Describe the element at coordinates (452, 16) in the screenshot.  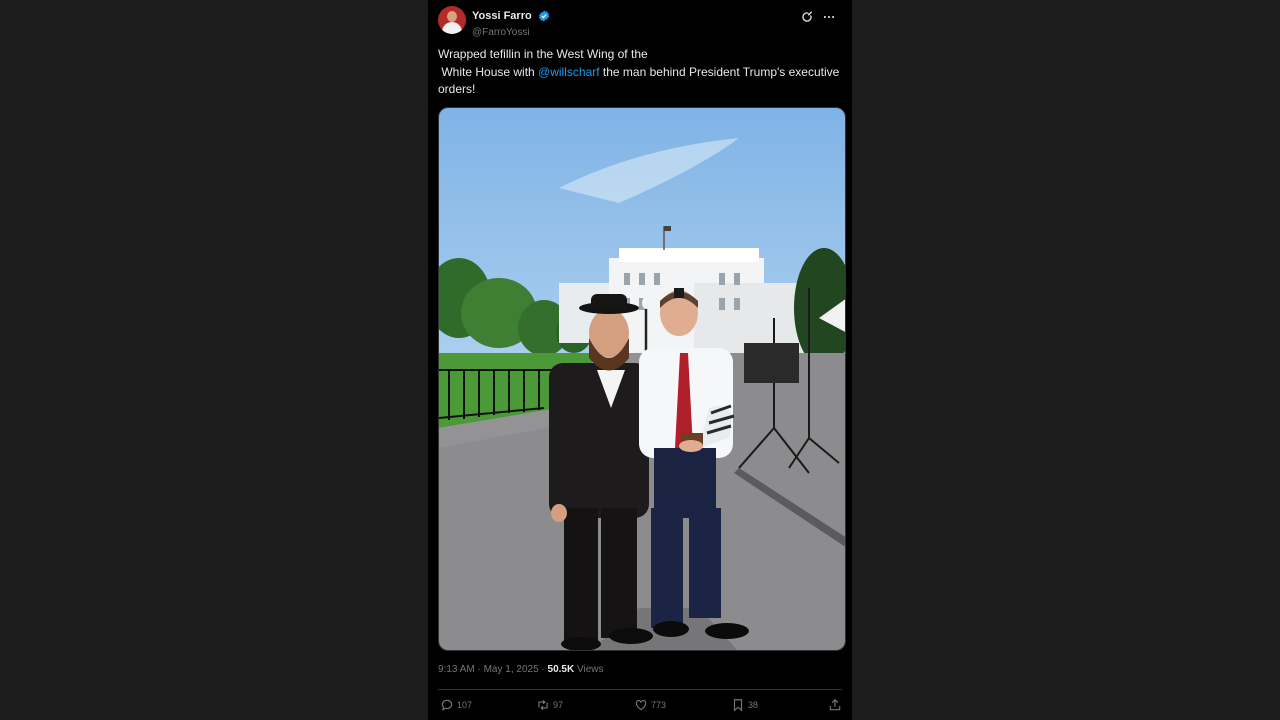
I see `avatar-face` at that location.